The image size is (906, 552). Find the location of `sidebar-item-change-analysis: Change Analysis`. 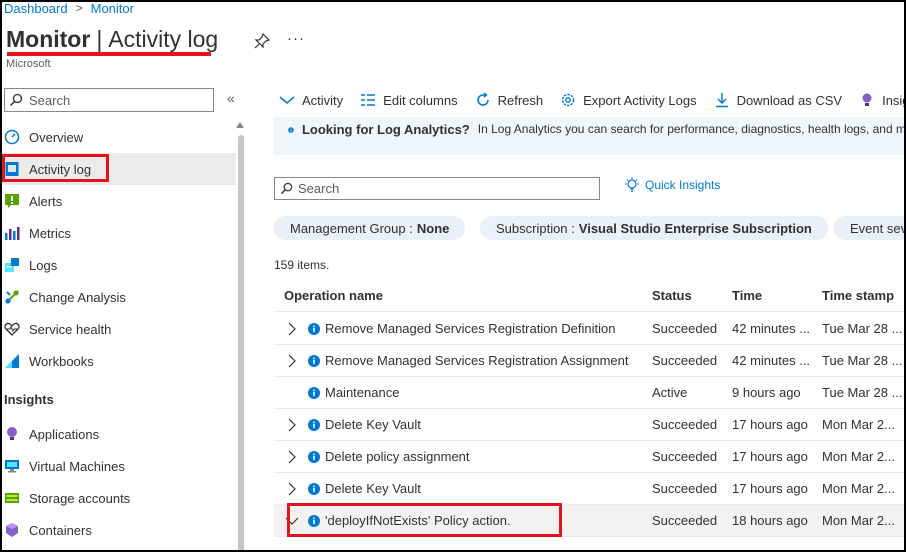

sidebar-item-change-analysis: Change Analysis is located at coordinates (118, 297).